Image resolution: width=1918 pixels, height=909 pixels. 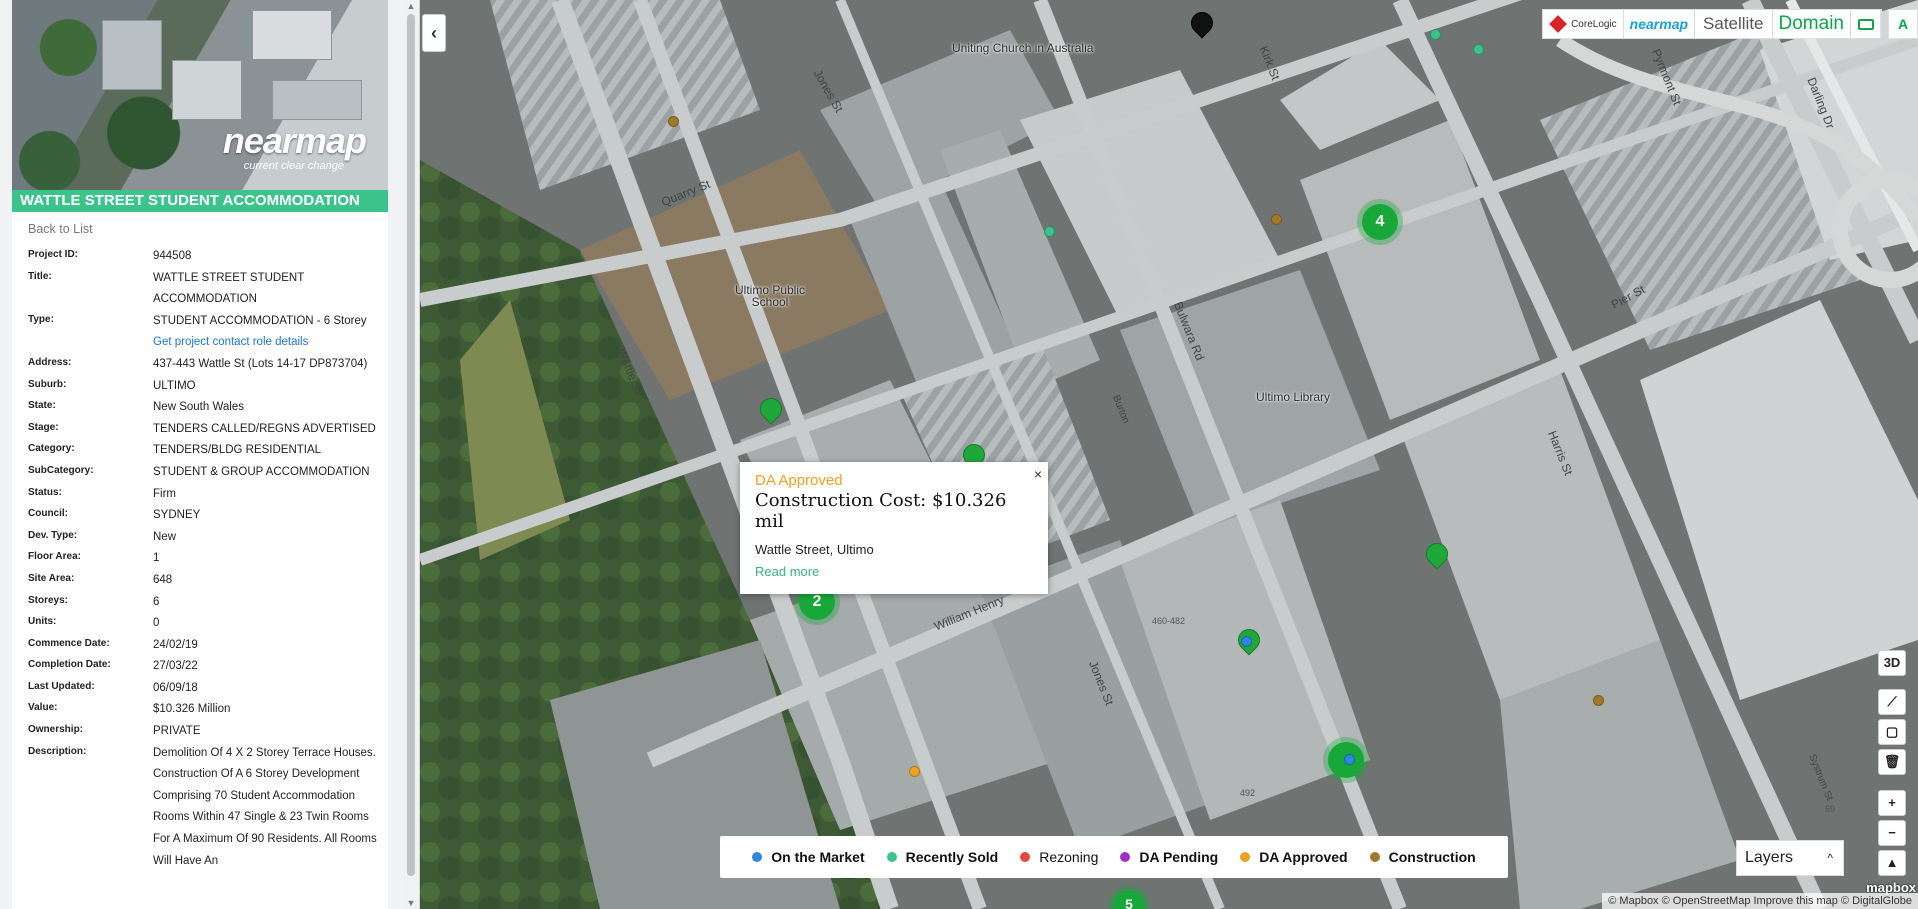 I want to click on detail-value: Firm, so click(x=267, y=495).